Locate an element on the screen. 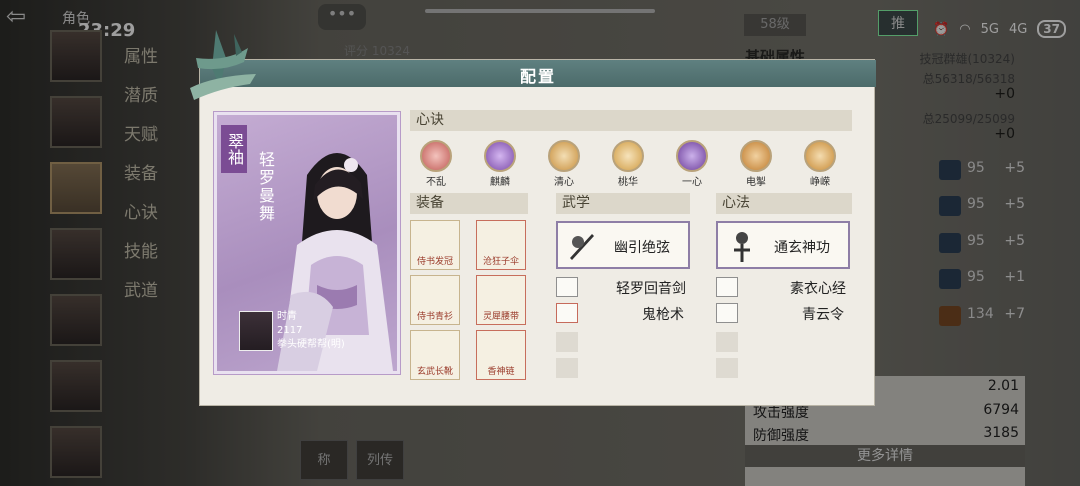 The image size is (1080, 486). wuxue-item: 鬼枪术 is located at coordinates (626, 313).